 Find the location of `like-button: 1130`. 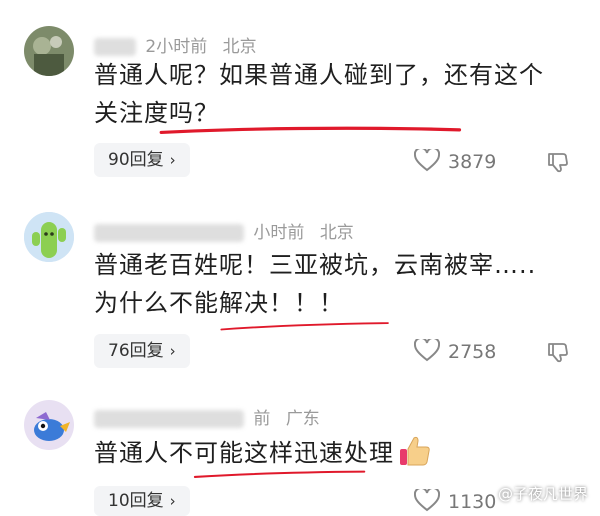

like-button: 1130 is located at coordinates (455, 499).